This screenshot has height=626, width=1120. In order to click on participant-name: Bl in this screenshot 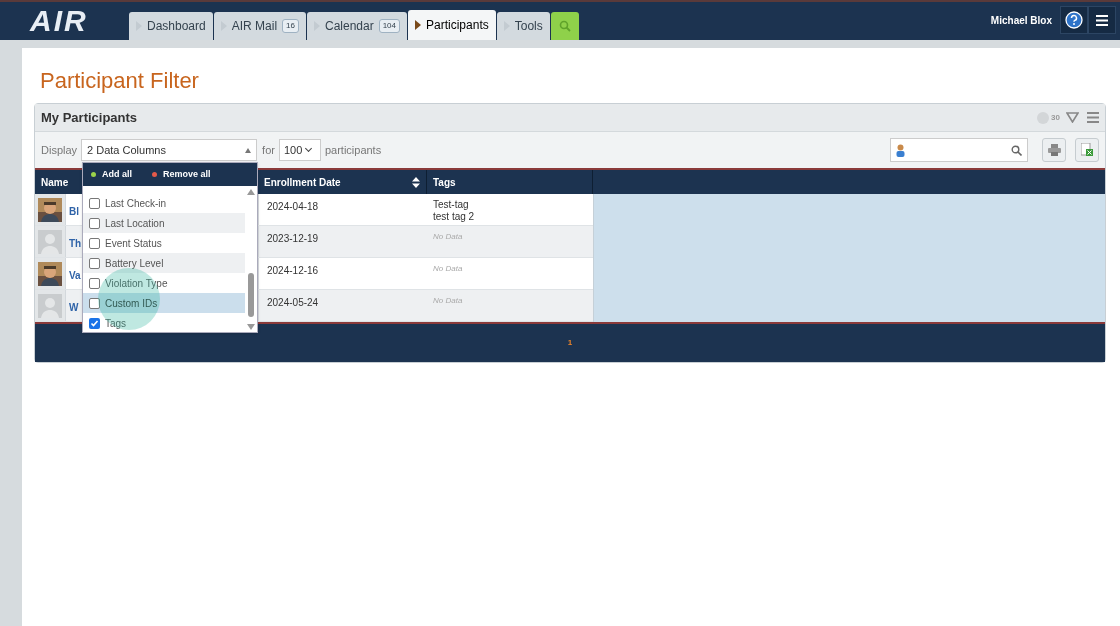, I will do `click(72, 206)`.